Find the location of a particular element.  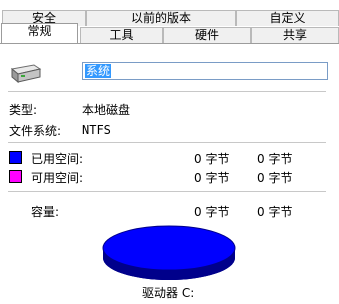

hard-drive-icon is located at coordinates (26, 74).